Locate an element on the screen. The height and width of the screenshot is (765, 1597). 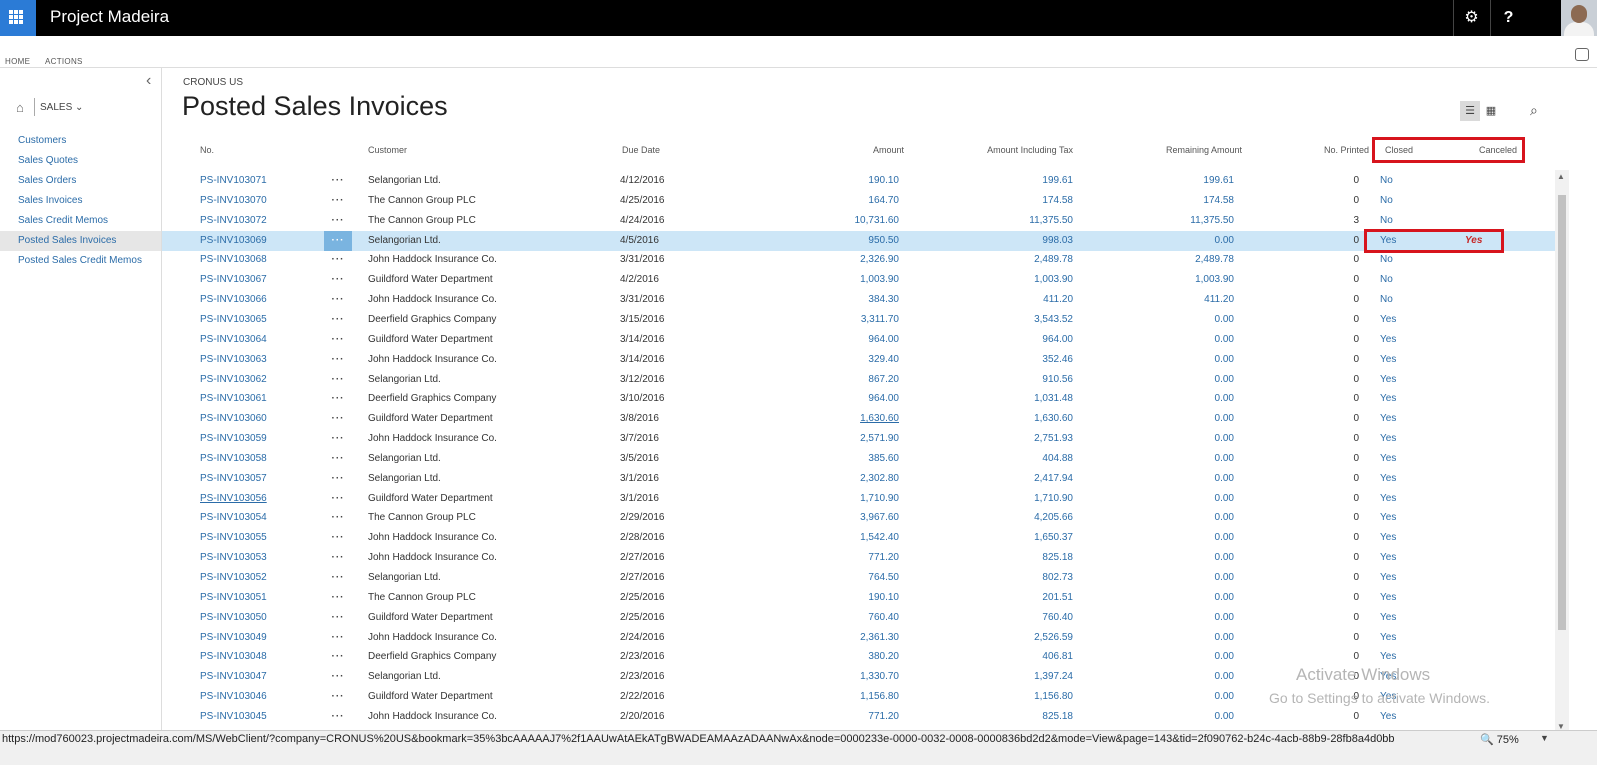
column-header-due-date: Due Date is located at coordinates (641, 150).